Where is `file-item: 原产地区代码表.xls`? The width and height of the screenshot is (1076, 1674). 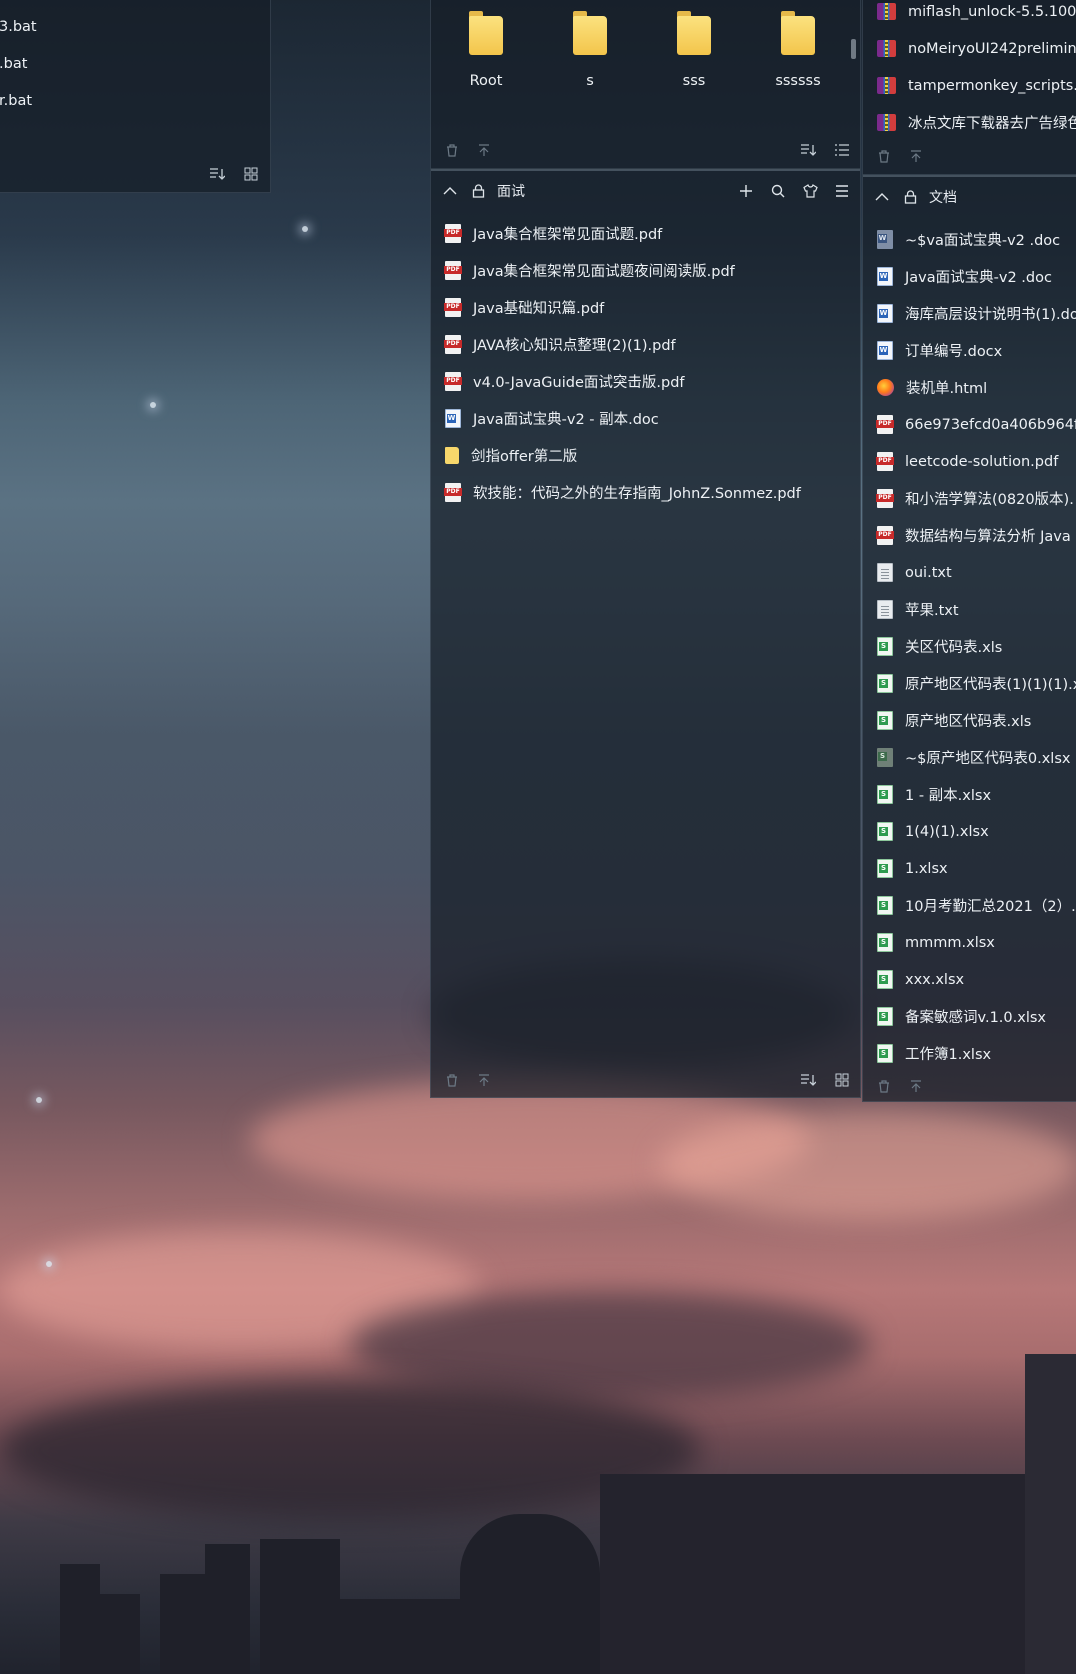
file-item: 原产地区代码表.xls is located at coordinates (969, 720).